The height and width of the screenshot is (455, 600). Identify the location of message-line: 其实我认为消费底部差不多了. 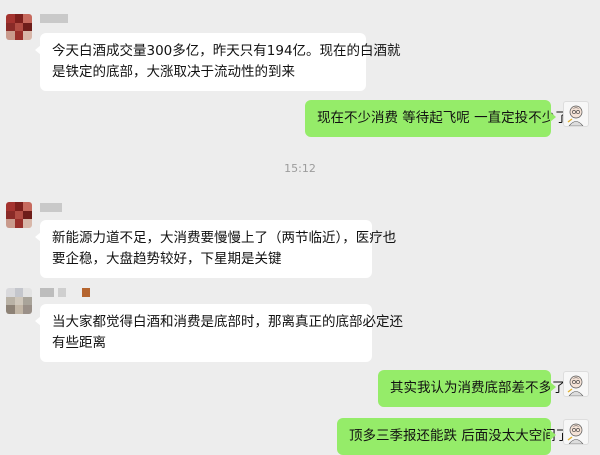
(478, 388).